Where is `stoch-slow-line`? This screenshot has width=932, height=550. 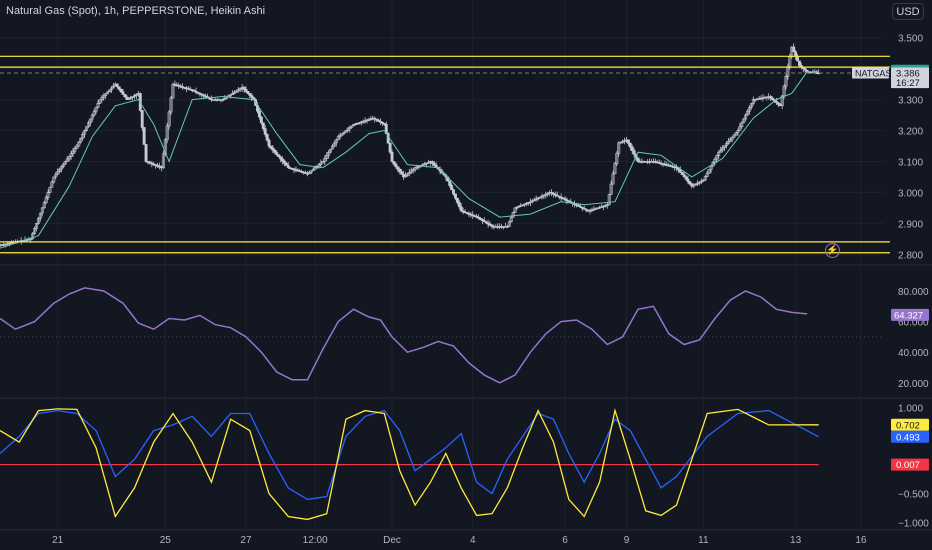
stoch-slow-line is located at coordinates (410, 455).